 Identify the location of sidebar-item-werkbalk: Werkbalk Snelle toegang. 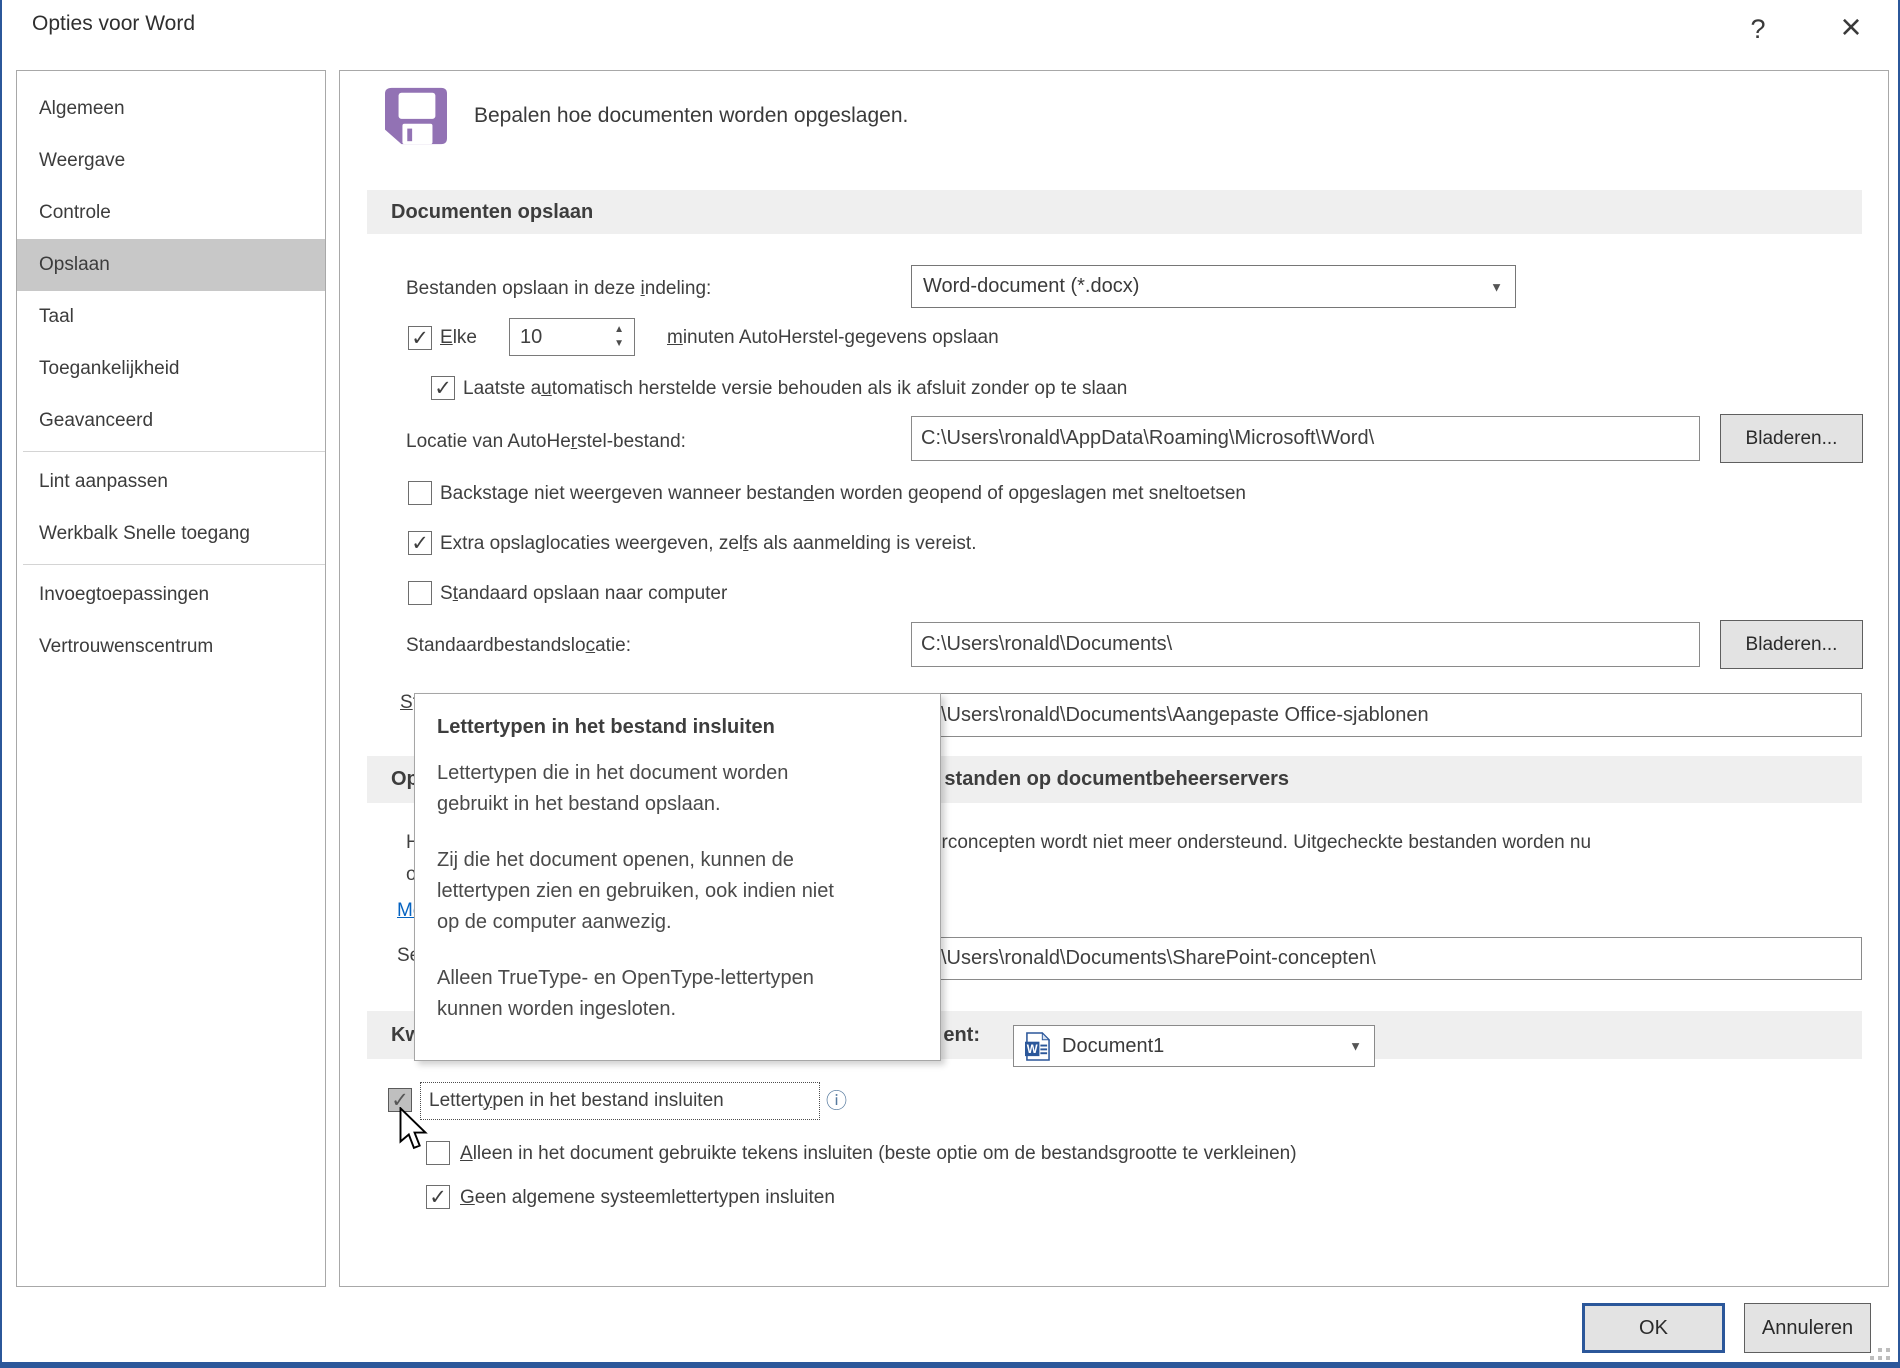
(171, 534).